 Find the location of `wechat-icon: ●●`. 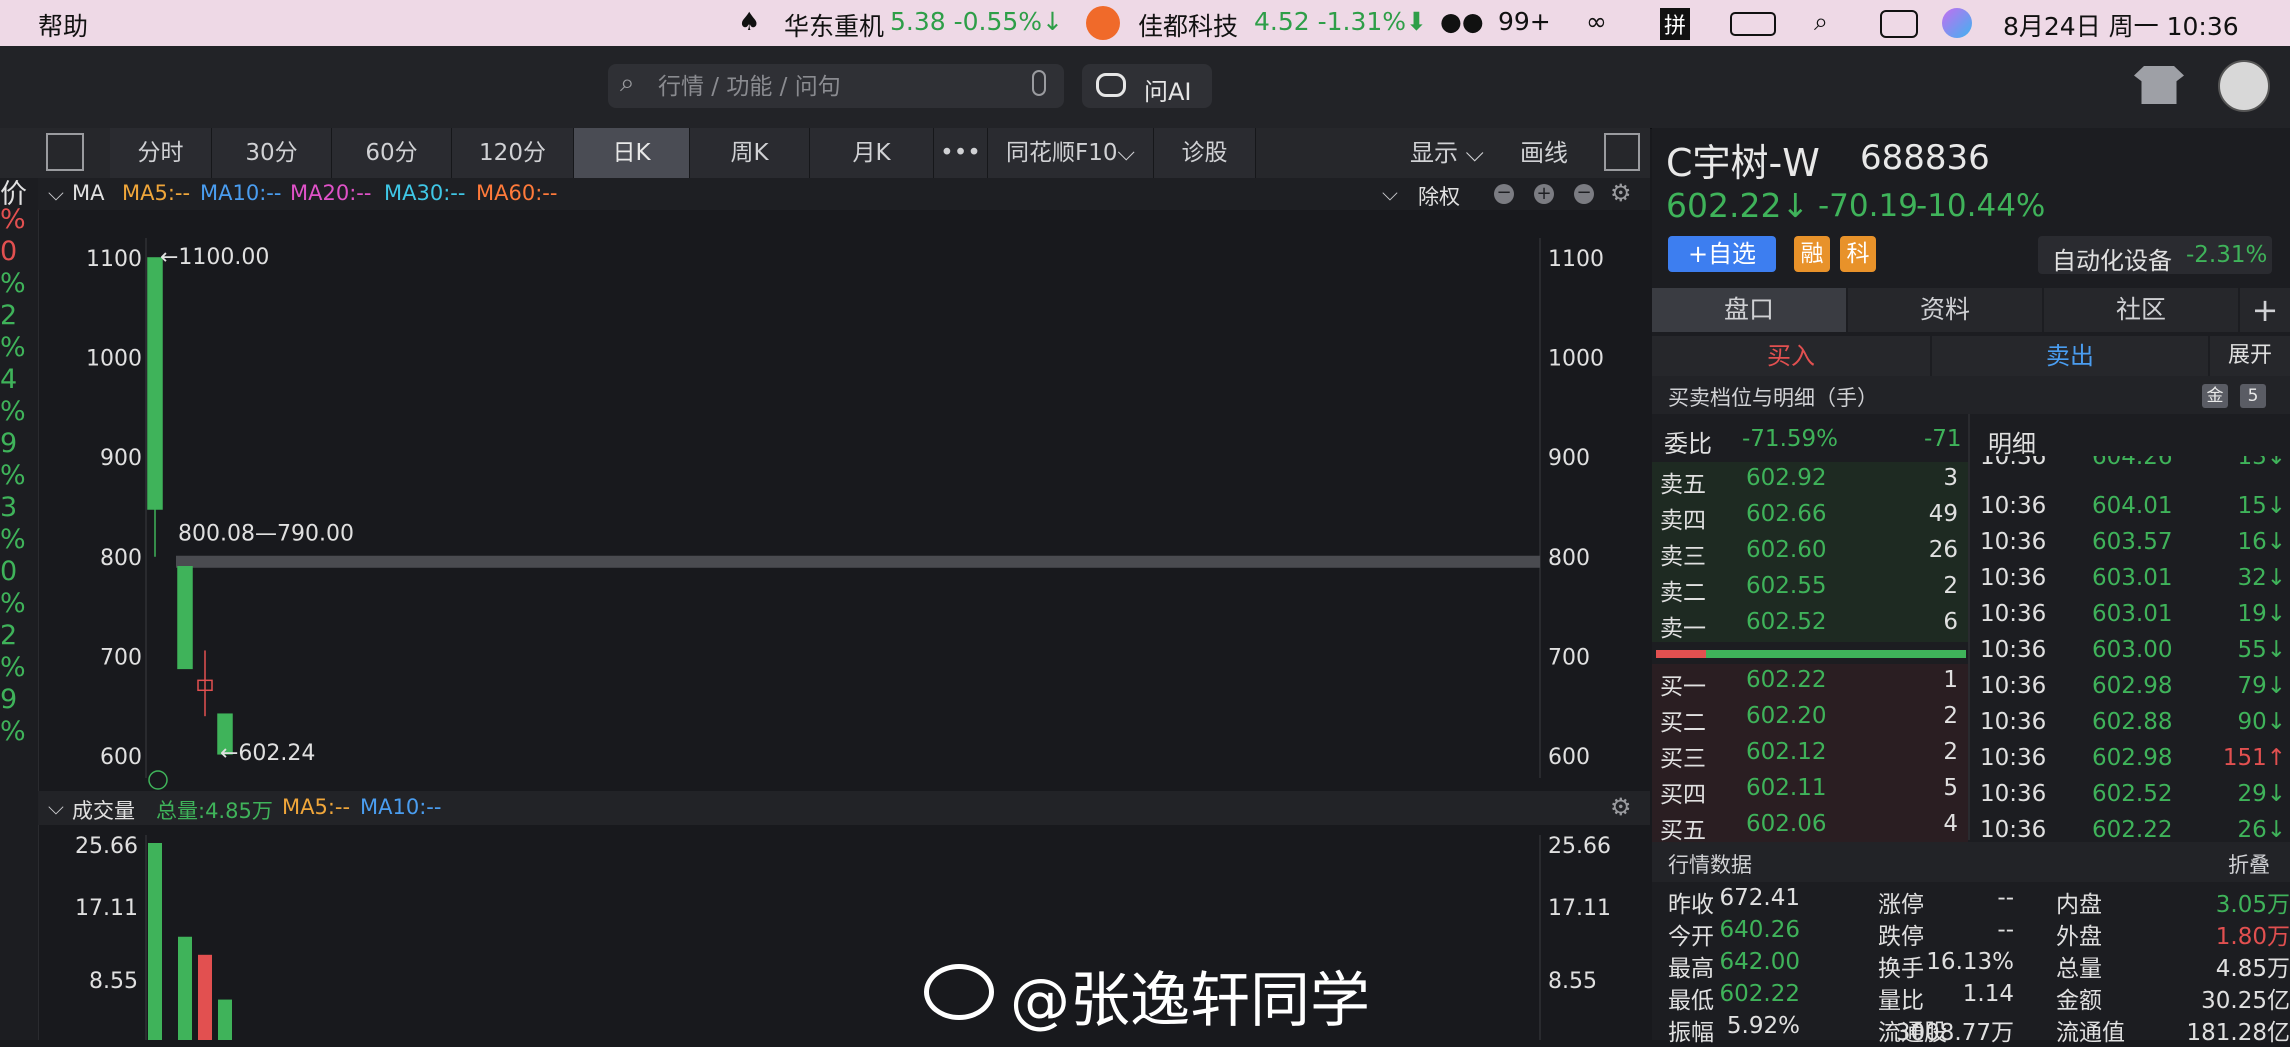

wechat-icon: ●● is located at coordinates (1462, 21).